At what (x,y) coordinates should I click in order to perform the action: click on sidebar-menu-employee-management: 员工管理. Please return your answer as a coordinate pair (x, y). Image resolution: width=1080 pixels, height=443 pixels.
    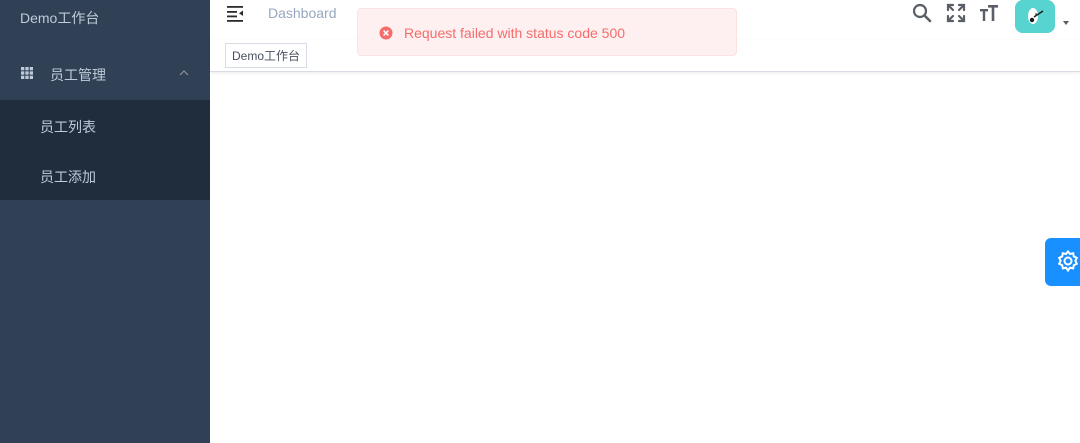
    Looking at the image, I should click on (105, 75).